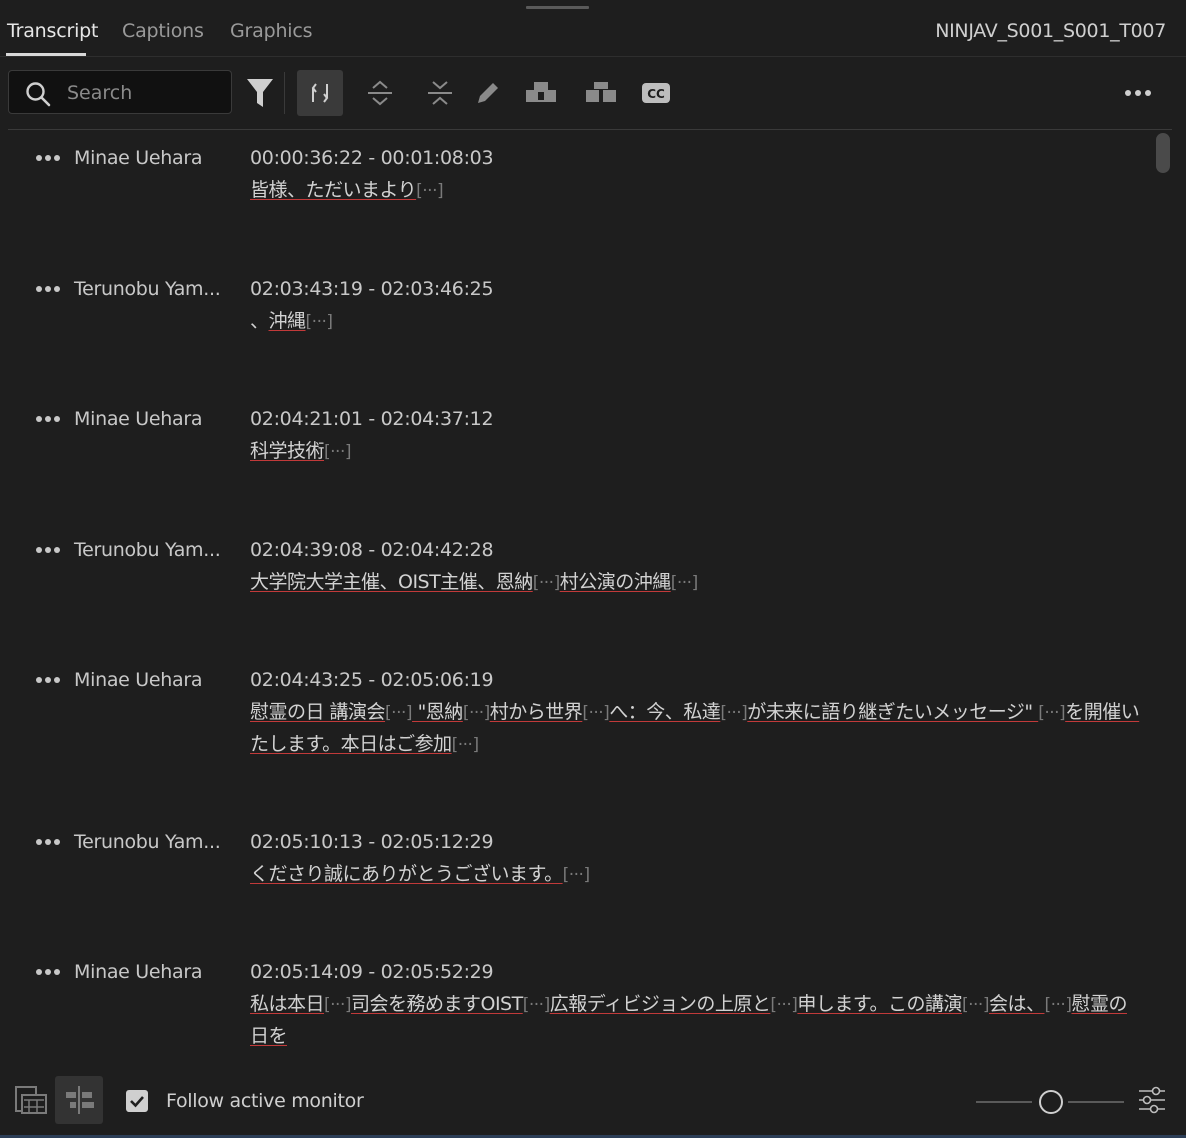 The height and width of the screenshot is (1138, 1186). What do you see at coordinates (372, 680) in the screenshot?
I see `segment-timecode: 02:04:43:25 - 02:05:06:19` at bounding box center [372, 680].